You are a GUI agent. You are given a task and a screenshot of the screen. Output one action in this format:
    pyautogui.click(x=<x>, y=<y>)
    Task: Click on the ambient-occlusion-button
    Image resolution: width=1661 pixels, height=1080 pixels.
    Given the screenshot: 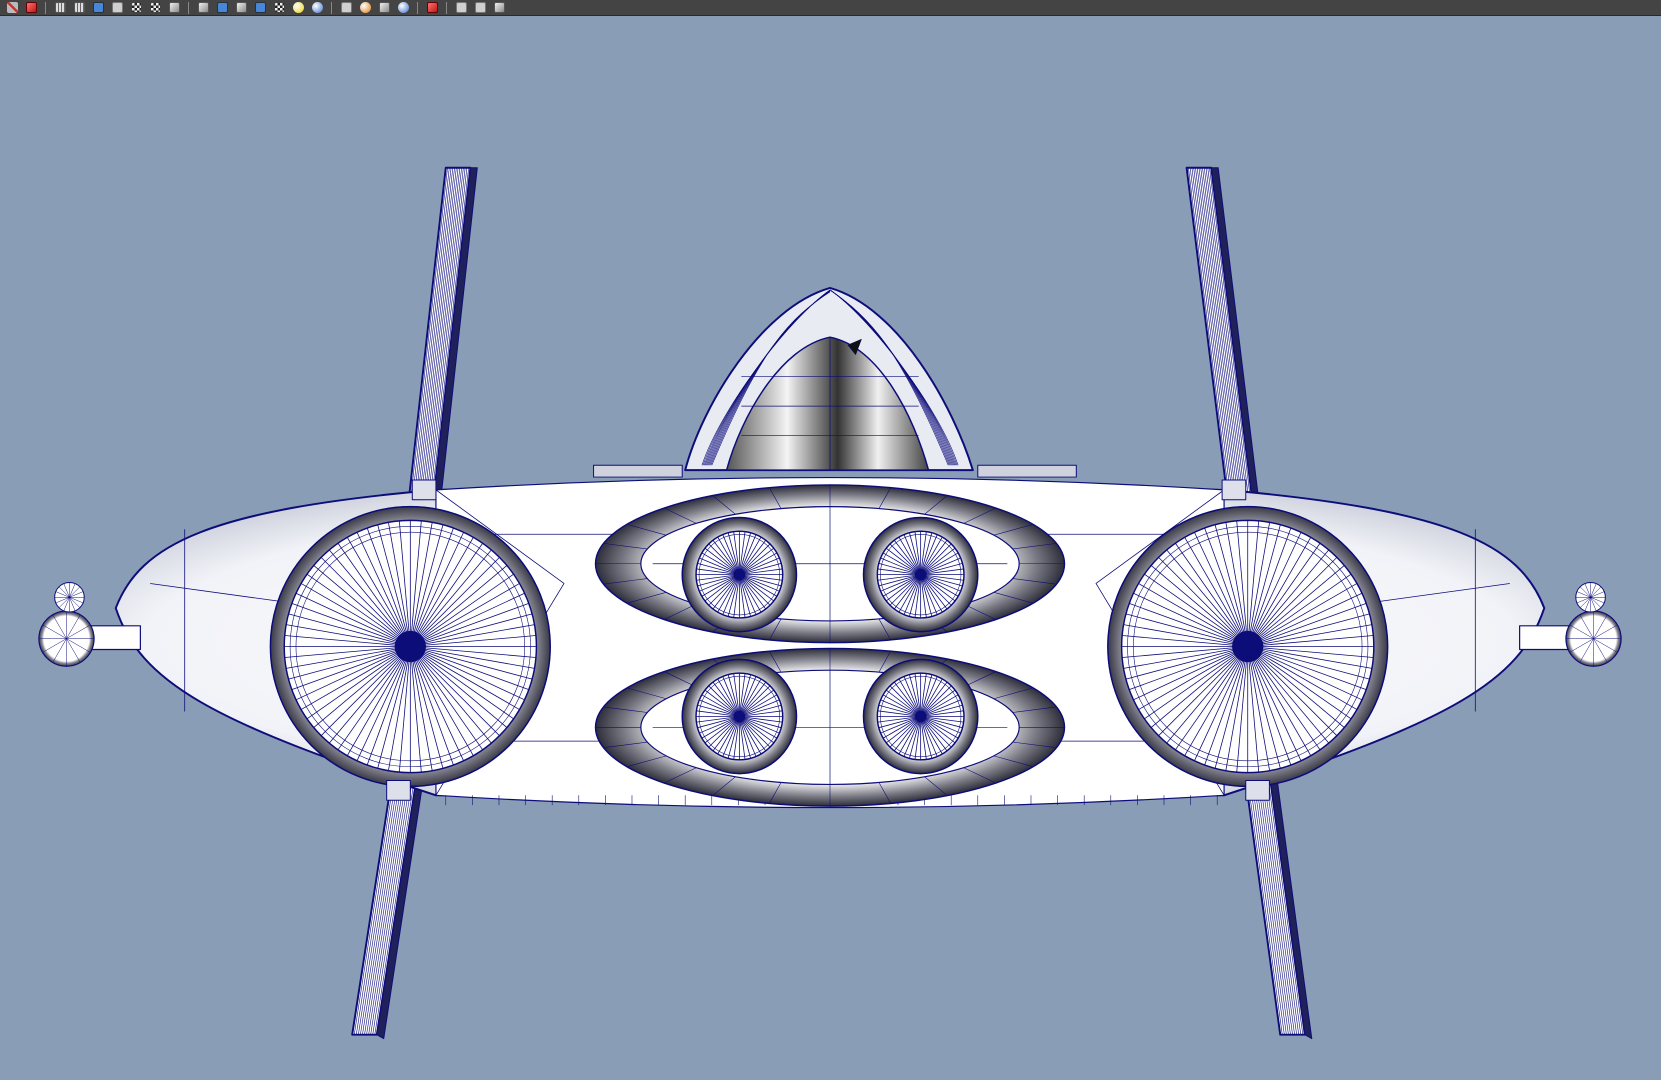 What is the action you would take?
    pyautogui.click(x=403, y=8)
    